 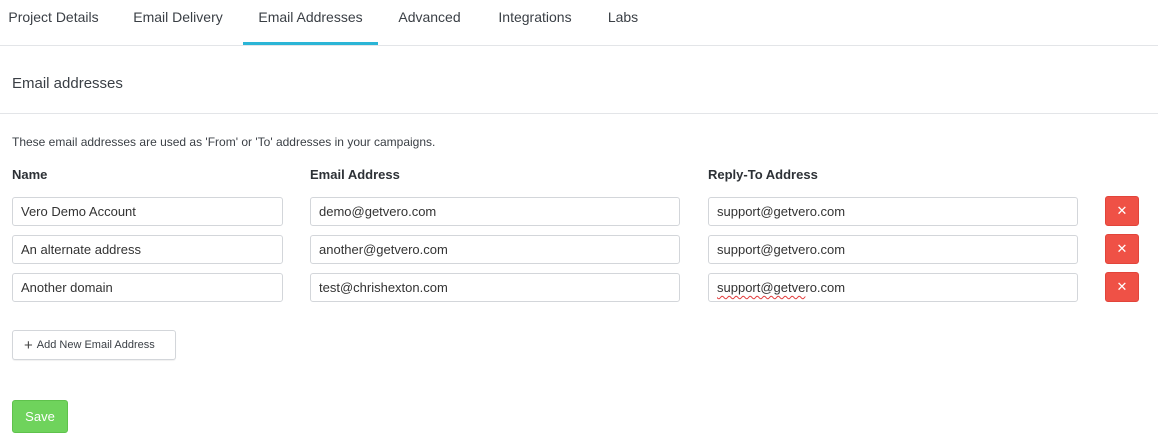 I want to click on add-email-address-label: Add New Email Address, so click(x=95, y=345).